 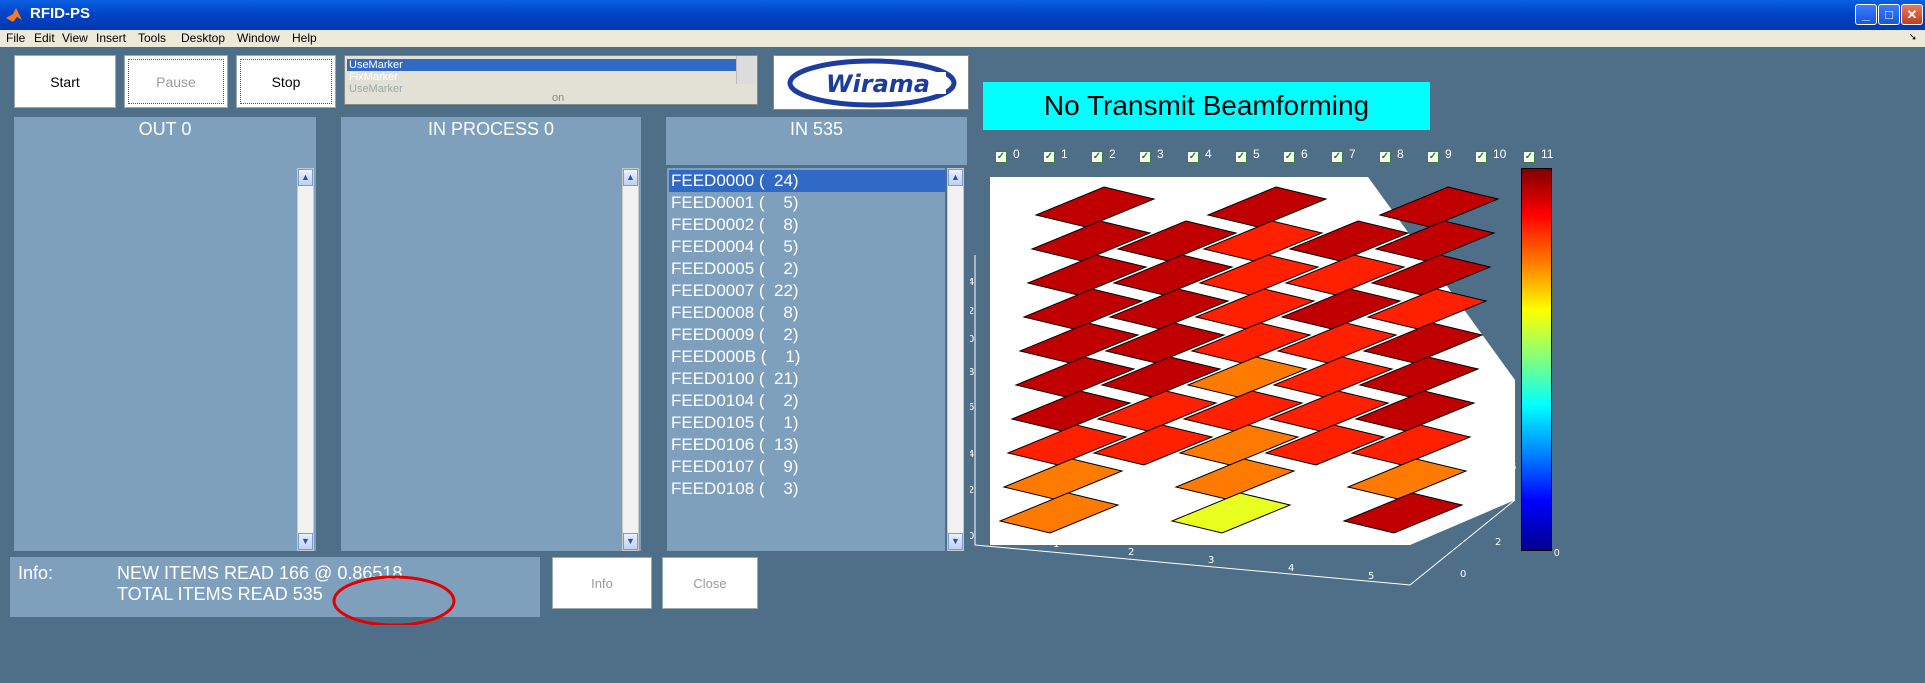 I want to click on channel-checkbox-11: ✓ 11, so click(x=1538, y=155).